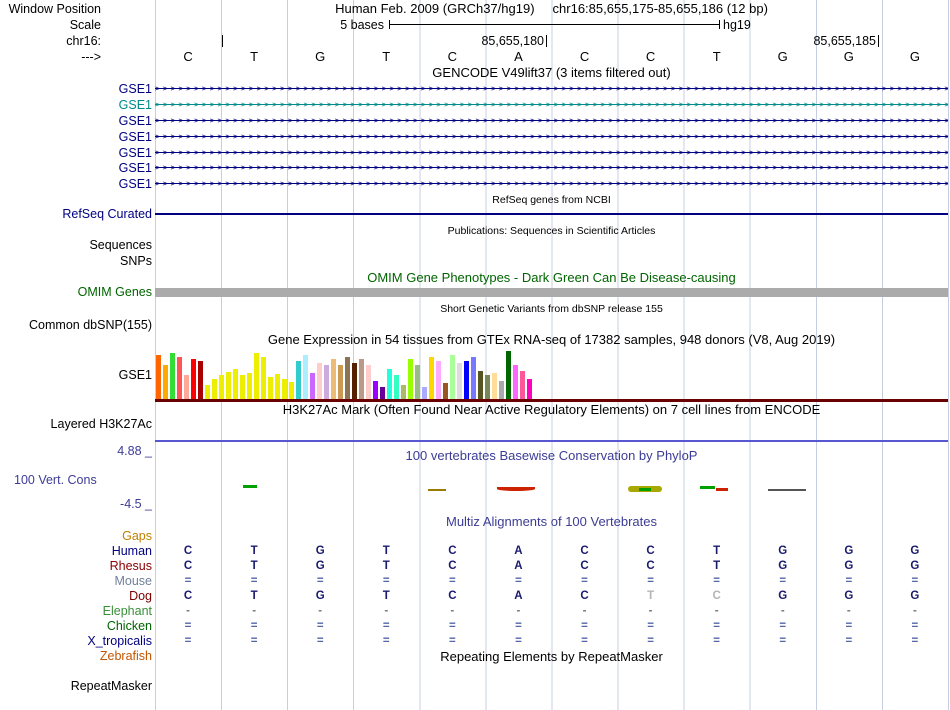 Image resolution: width=950 pixels, height=710 pixels. What do you see at coordinates (722, 489) in the screenshot?
I see `phylop-negative-mark` at bounding box center [722, 489].